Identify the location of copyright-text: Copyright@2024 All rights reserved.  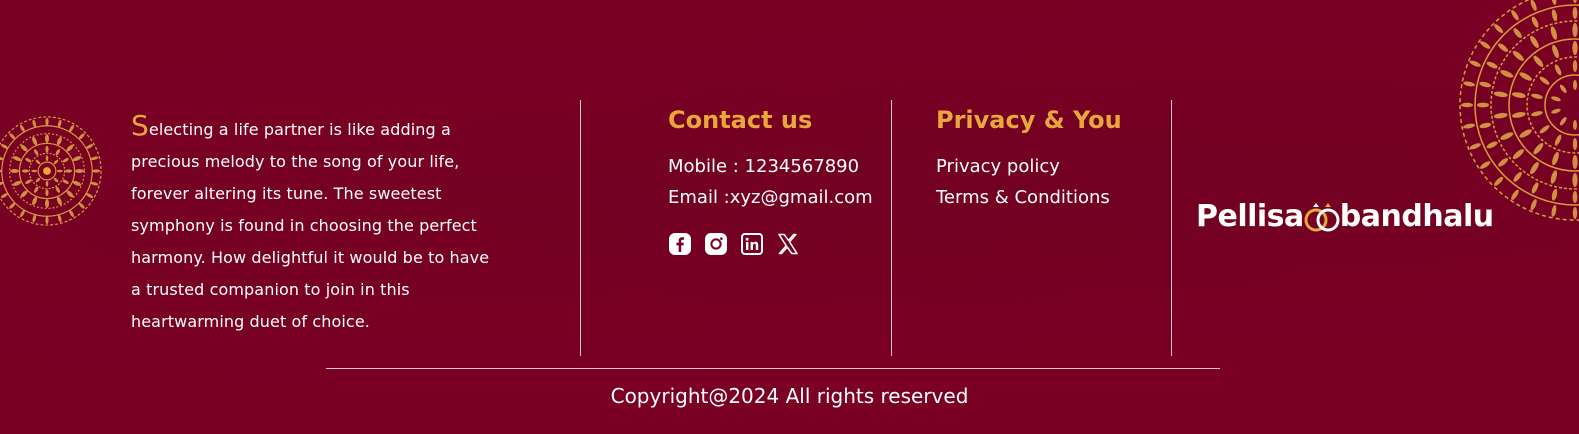
(789, 396).